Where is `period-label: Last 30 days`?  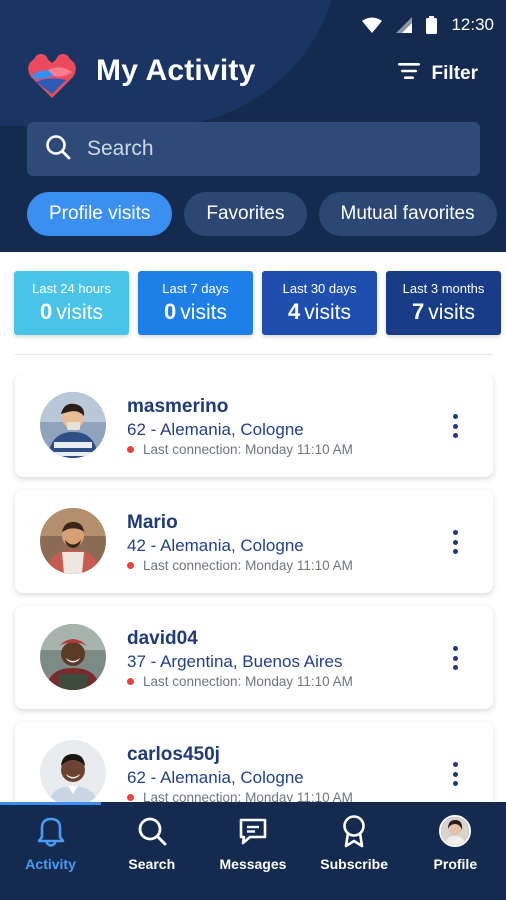 period-label: Last 30 days is located at coordinates (319, 288).